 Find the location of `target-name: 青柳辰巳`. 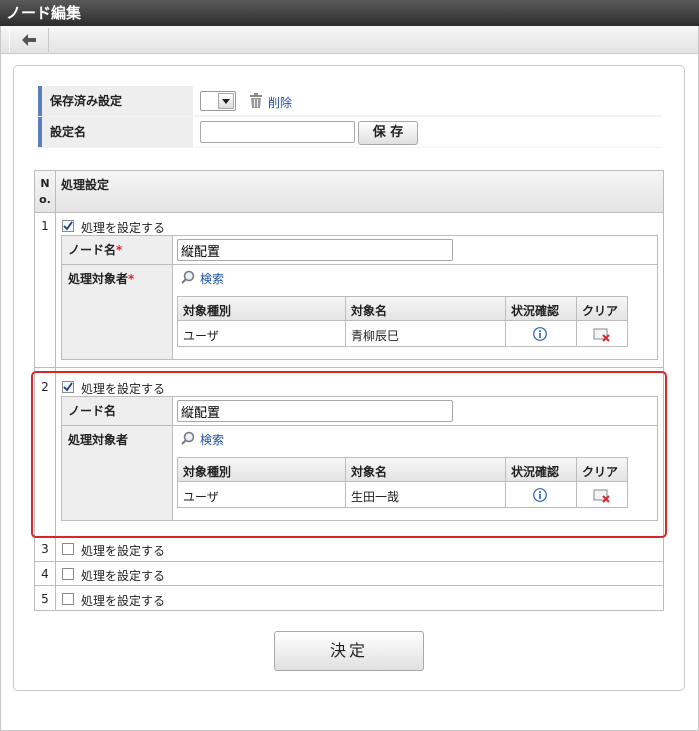

target-name: 青柳辰巳 is located at coordinates (375, 336).